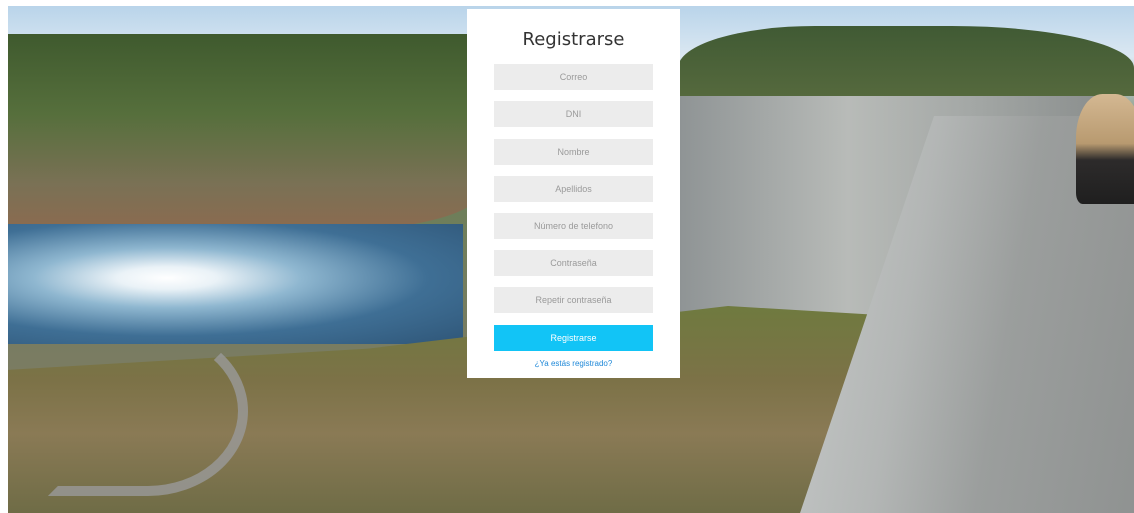 The width and height of the screenshot is (1134, 513). Describe the element at coordinates (573, 226) in the screenshot. I see `phone-field` at that location.